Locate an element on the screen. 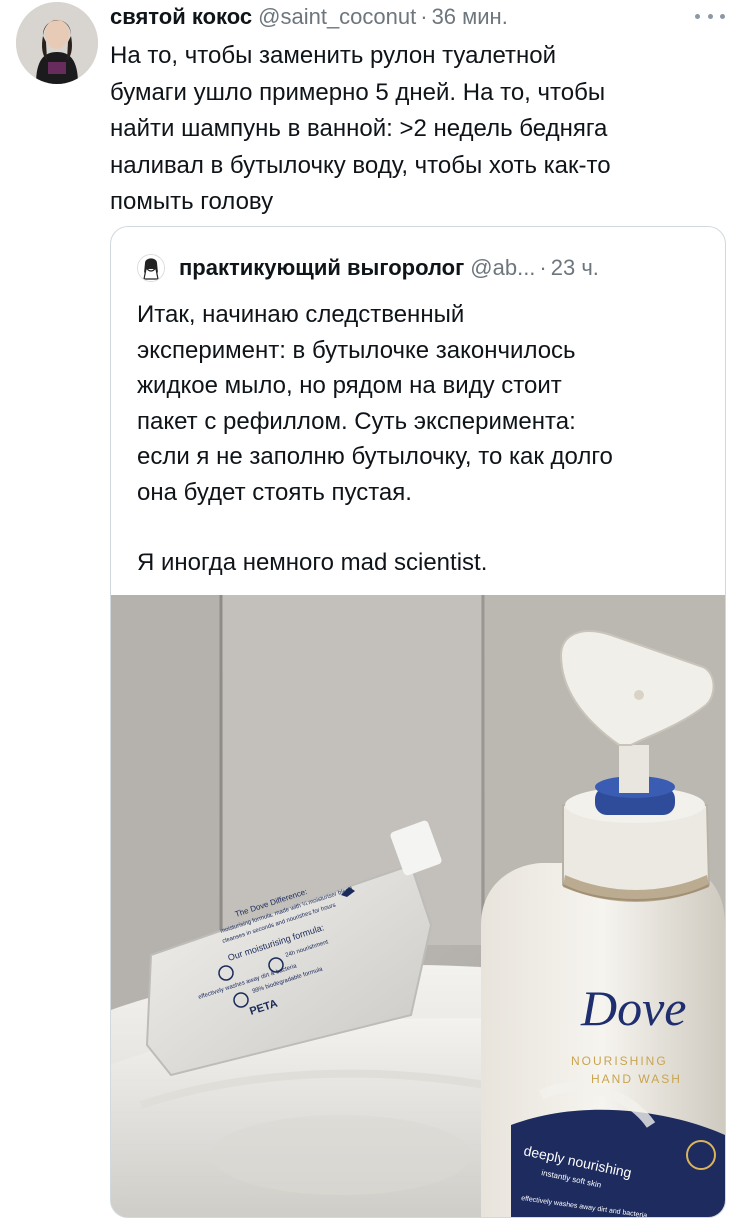  quote-display-name: практикующий выгоролог is located at coordinates (321, 268).